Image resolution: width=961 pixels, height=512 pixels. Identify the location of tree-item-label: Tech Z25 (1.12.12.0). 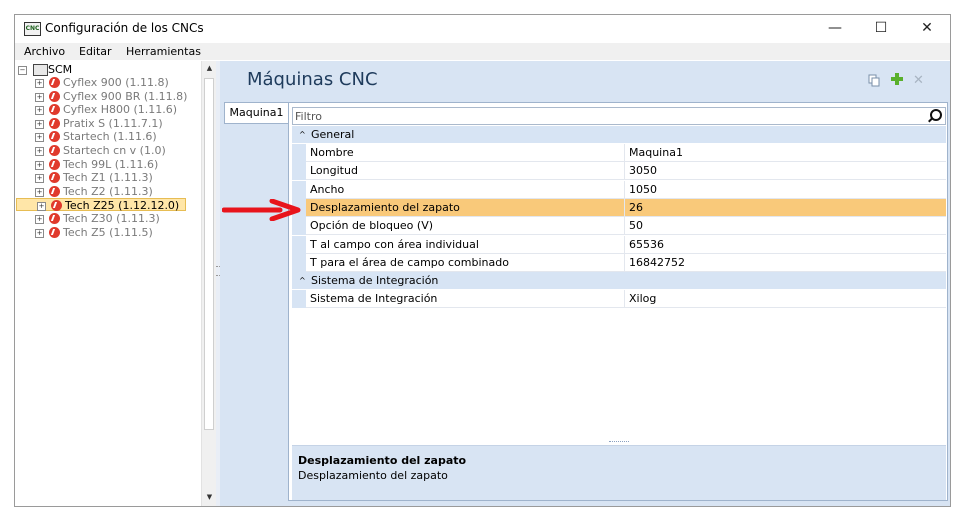
(122, 206).